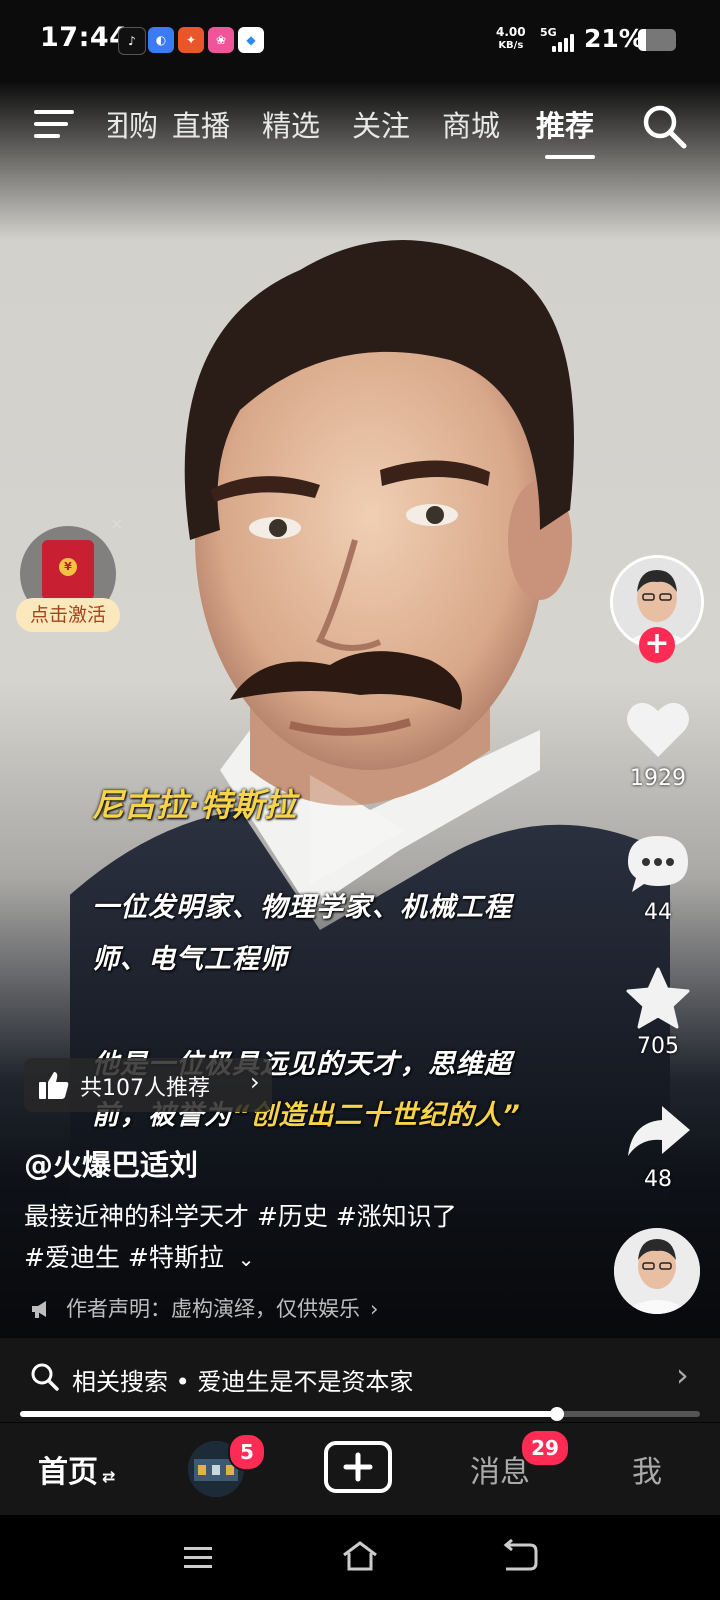 The height and width of the screenshot is (1600, 720). What do you see at coordinates (213, 1309) in the screenshot?
I see `disclaimer-text: 作者声明：虚构演绎，仅供娱乐` at bounding box center [213, 1309].